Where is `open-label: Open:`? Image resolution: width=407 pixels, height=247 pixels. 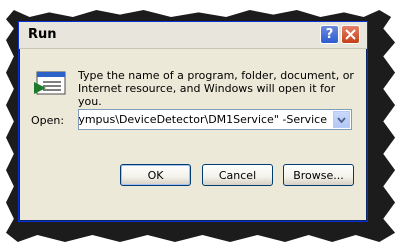 open-label: Open: is located at coordinates (48, 120).